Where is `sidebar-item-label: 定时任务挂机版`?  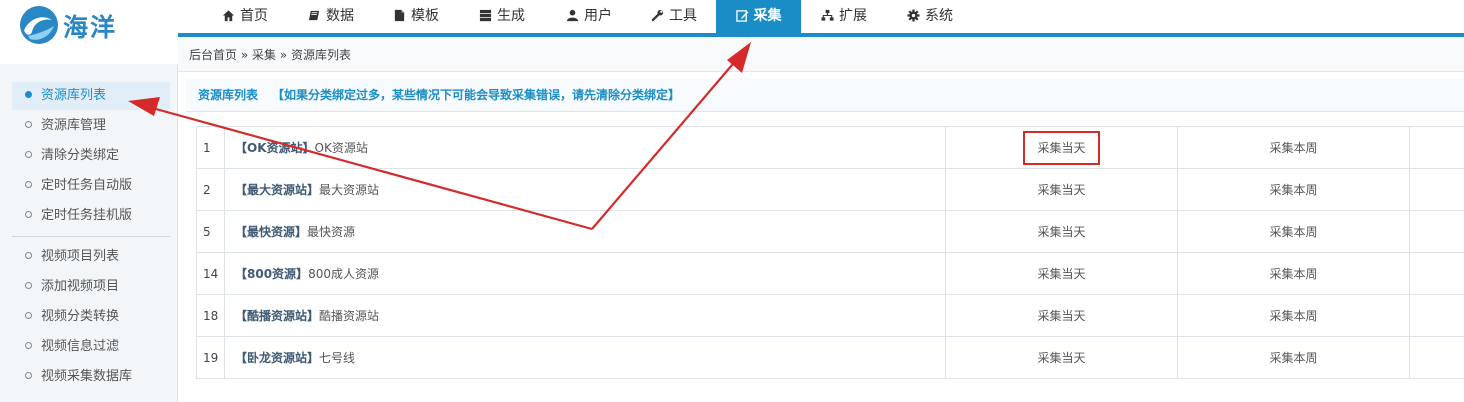
sidebar-item-label: 定时任务挂机版 is located at coordinates (87, 215).